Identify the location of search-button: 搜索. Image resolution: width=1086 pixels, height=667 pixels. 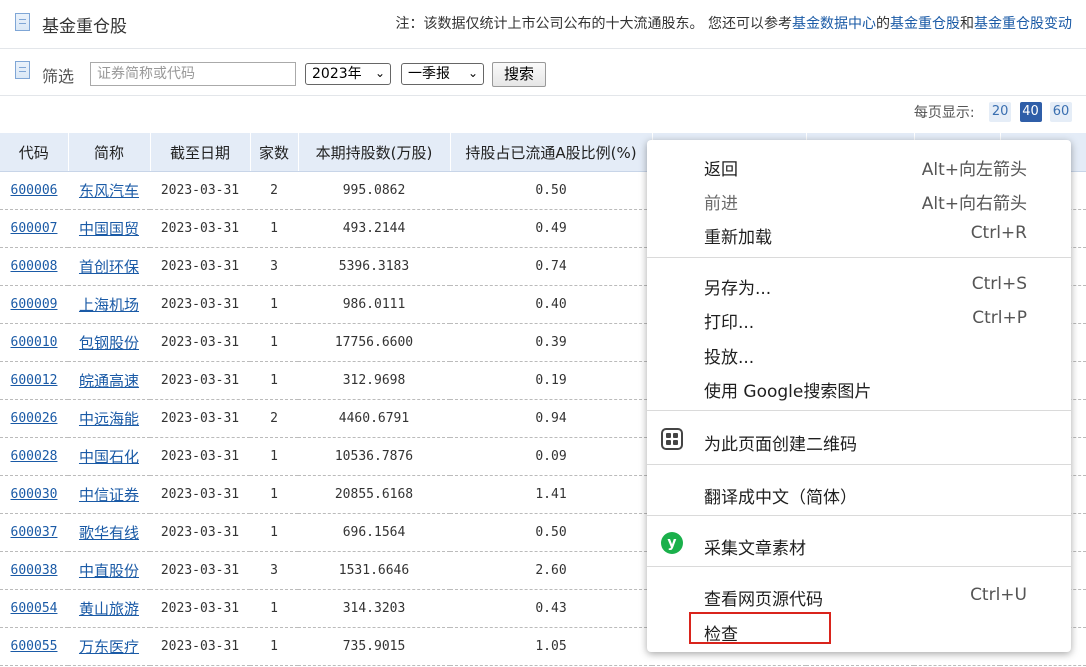
(519, 74).